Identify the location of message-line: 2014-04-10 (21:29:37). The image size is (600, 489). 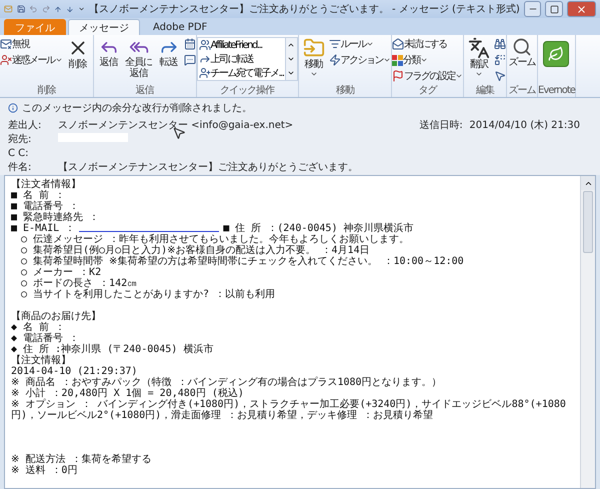
(74, 371).